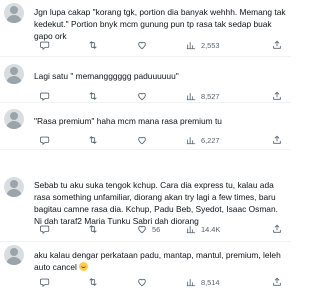  What do you see at coordinates (162, 229) in the screenshot?
I see `action-bar: 56 14.4K` at bounding box center [162, 229].